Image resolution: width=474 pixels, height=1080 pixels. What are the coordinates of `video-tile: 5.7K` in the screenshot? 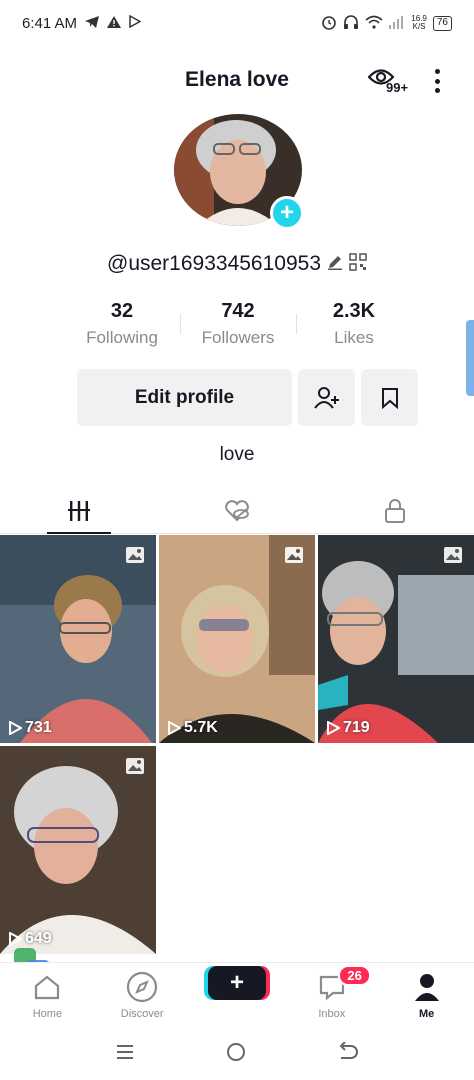 It's located at (237, 639).